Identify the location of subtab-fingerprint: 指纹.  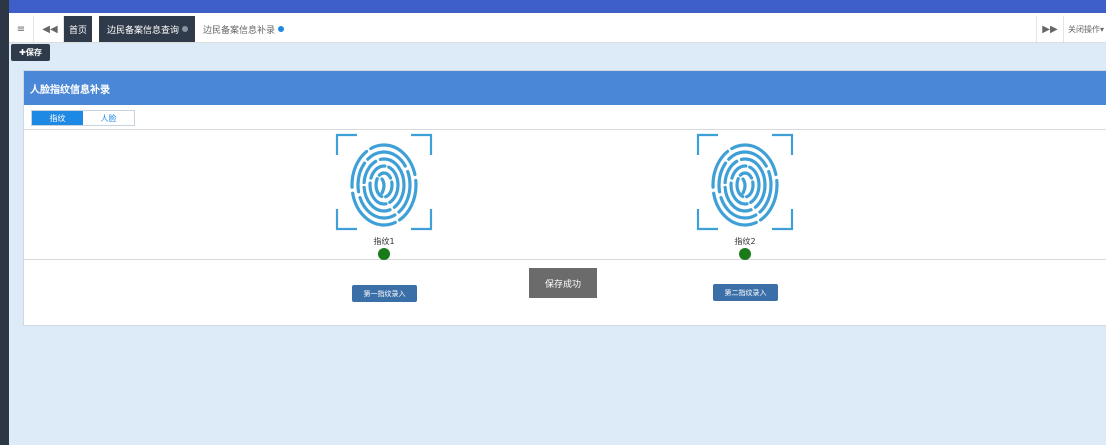
(57, 118).